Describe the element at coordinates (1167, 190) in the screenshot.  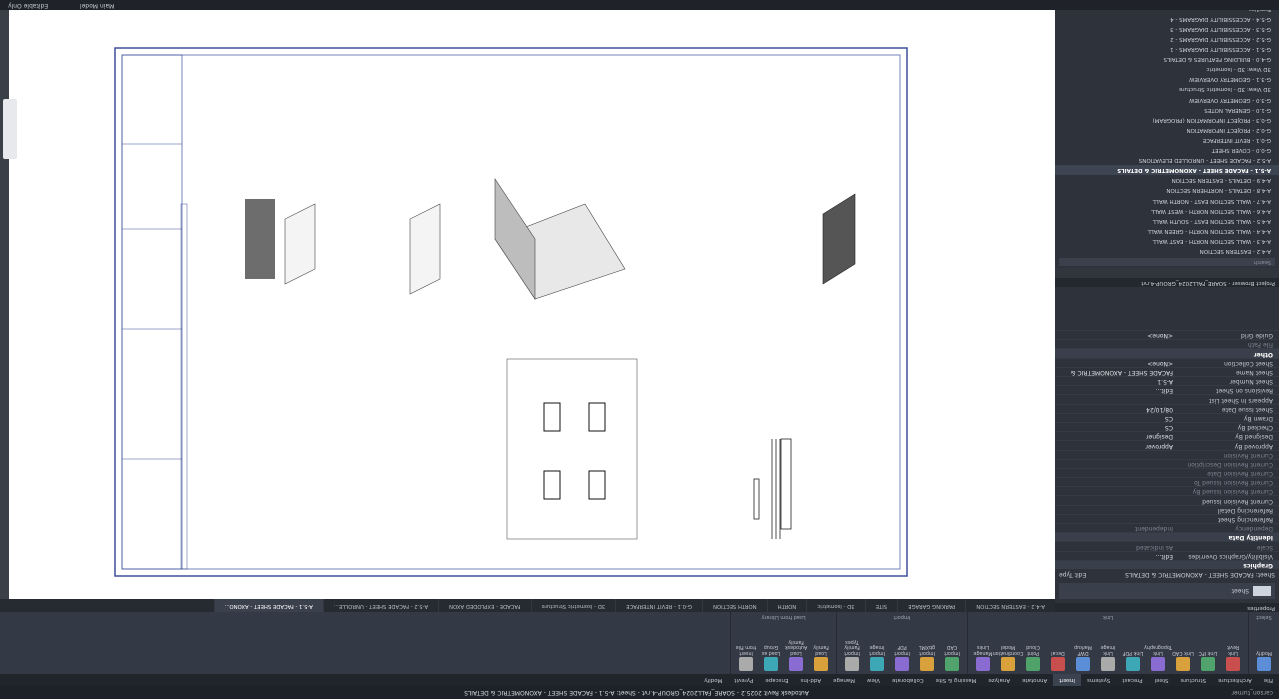
I see `browser-item: A-4.8 - DETAILS - NORTHERN SECTION` at that location.